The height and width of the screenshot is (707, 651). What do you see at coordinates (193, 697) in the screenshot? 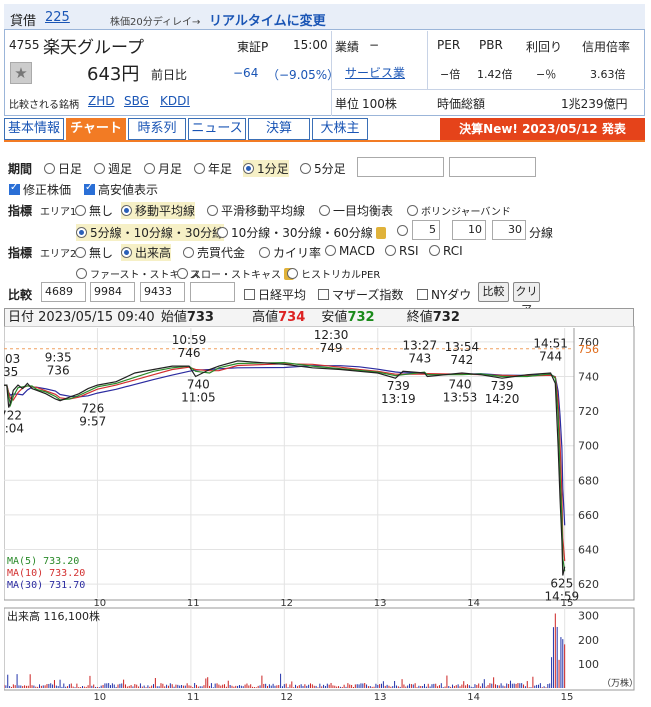
I see `x-tick-label: 11` at bounding box center [193, 697].